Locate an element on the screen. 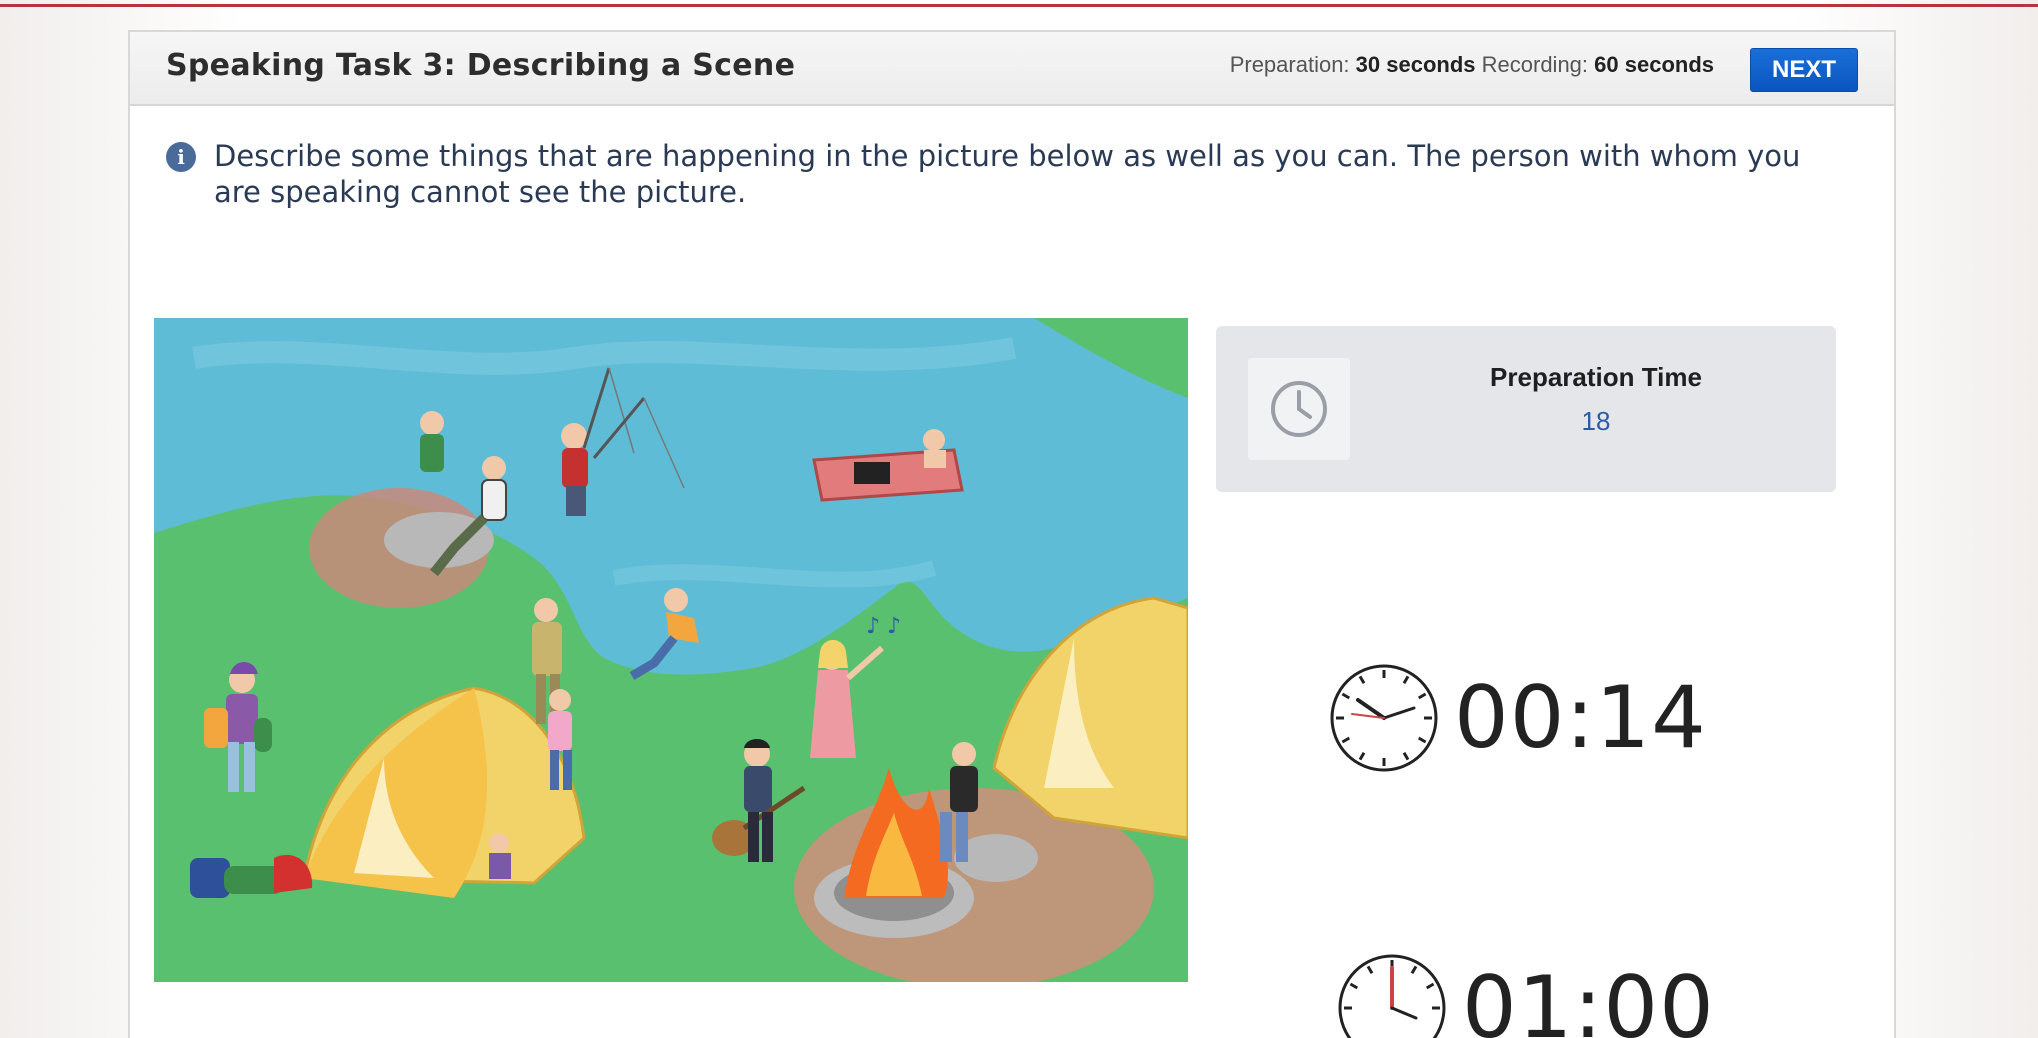 This screenshot has height=1038, width=2038. preparation-timer: 00:14 is located at coordinates (1517, 718).